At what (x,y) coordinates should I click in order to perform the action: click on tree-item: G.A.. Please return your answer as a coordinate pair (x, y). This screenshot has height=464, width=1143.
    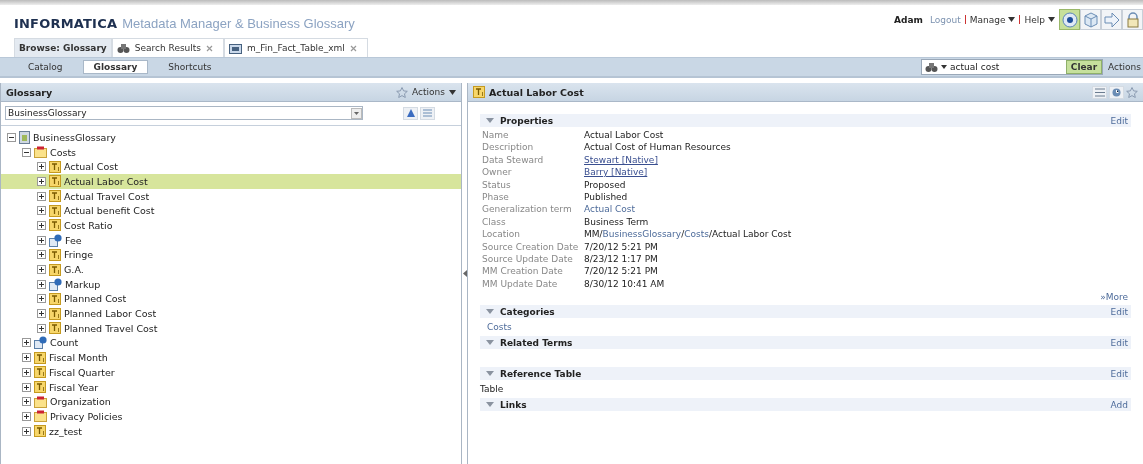
    Looking at the image, I should click on (231, 269).